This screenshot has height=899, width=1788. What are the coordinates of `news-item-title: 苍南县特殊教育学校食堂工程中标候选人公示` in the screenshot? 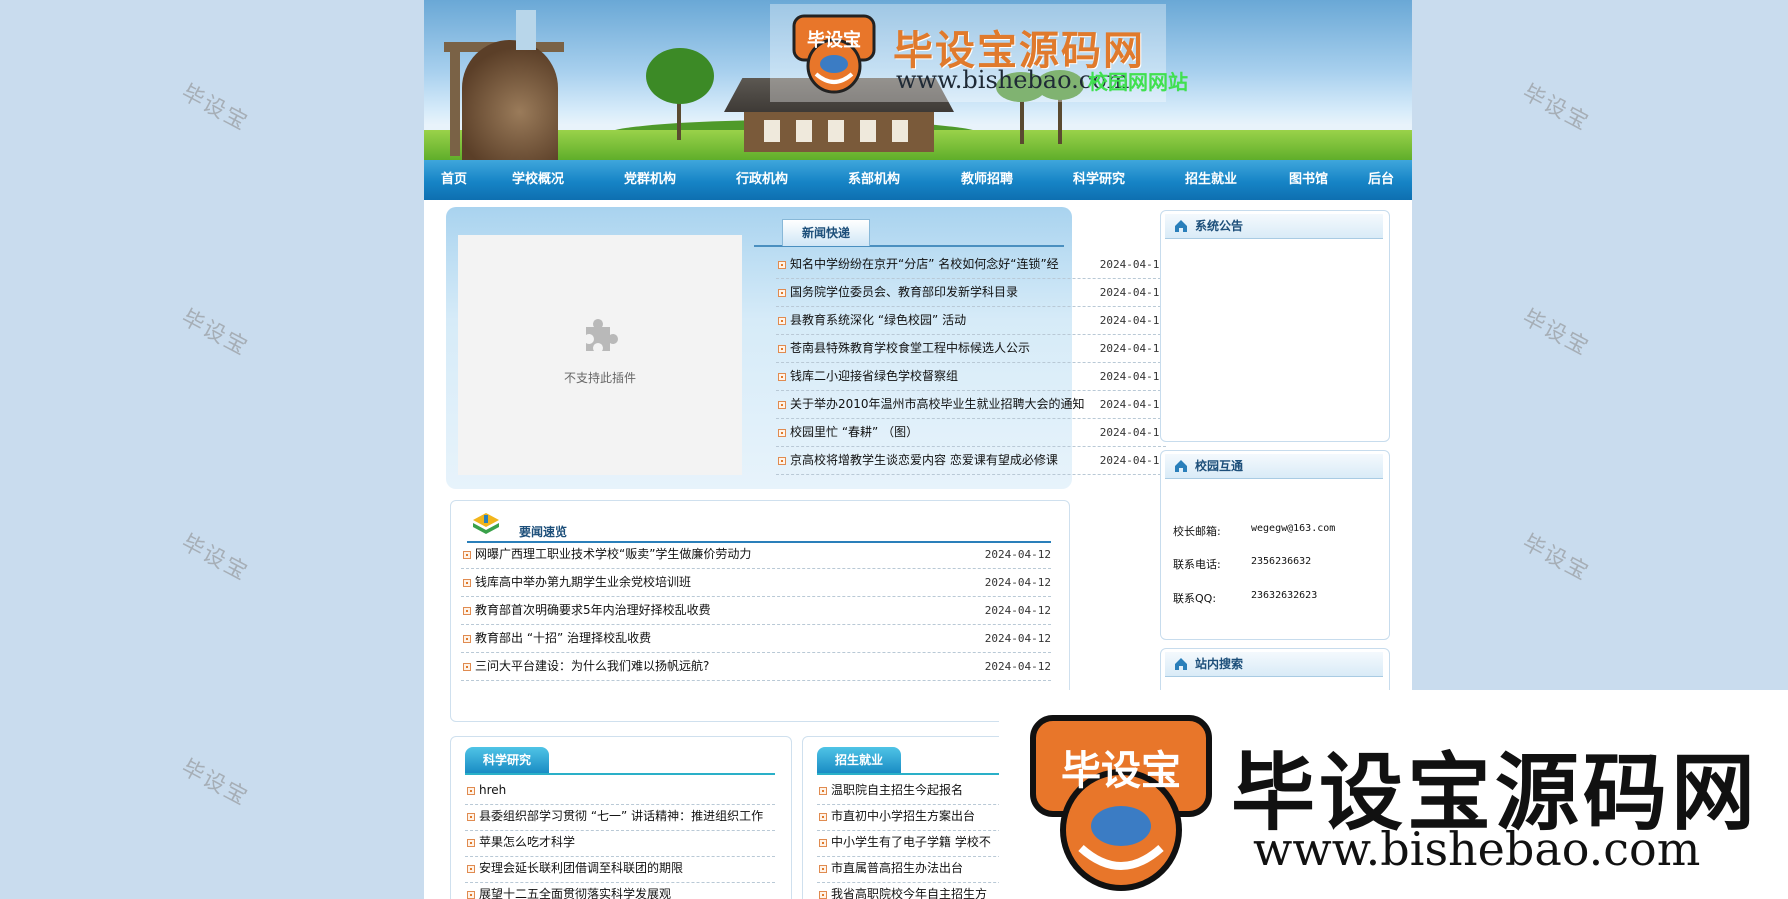 It's located at (940, 348).